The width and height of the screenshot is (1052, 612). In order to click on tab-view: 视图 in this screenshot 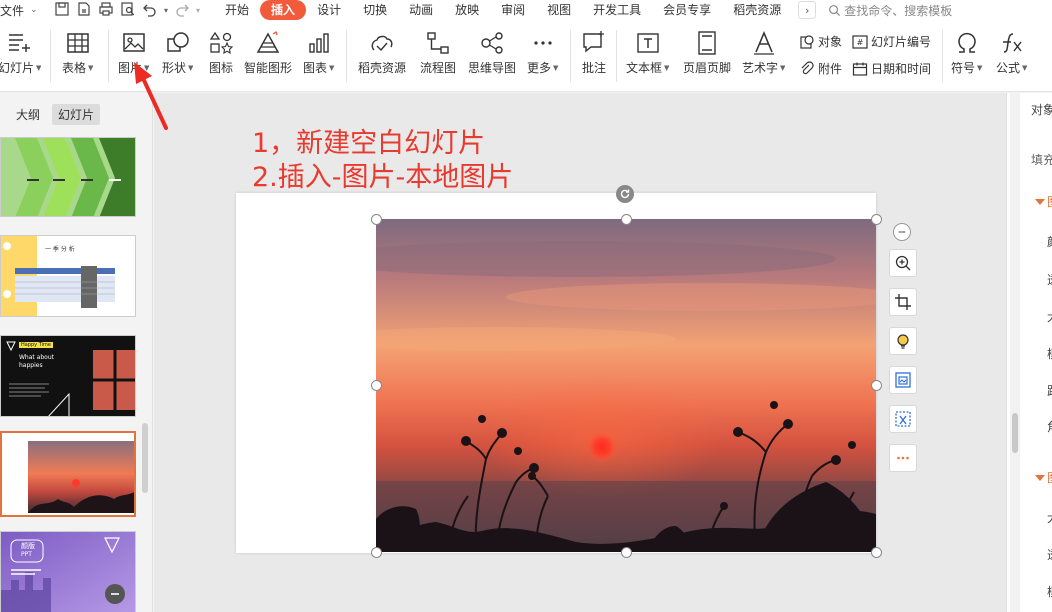, I will do `click(559, 10)`.